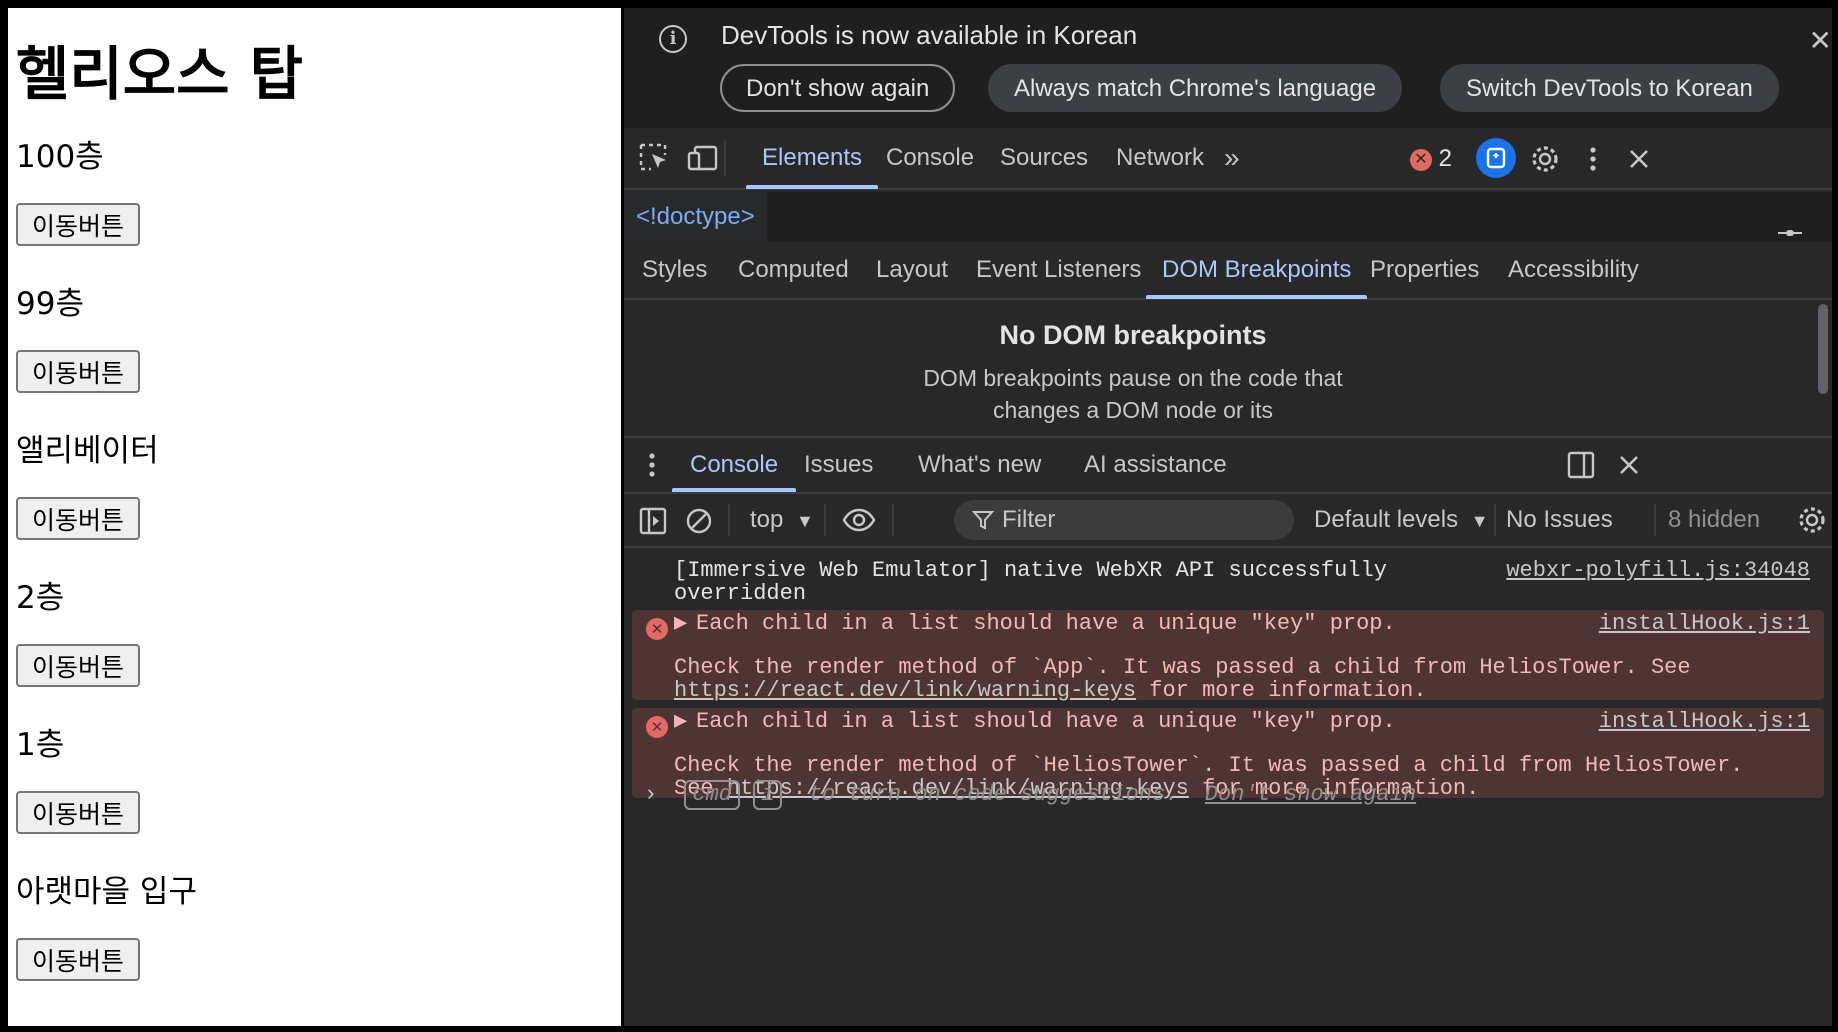 The height and width of the screenshot is (1032, 1838). I want to click on tab-accessibility: Accessibility, so click(1573, 270).